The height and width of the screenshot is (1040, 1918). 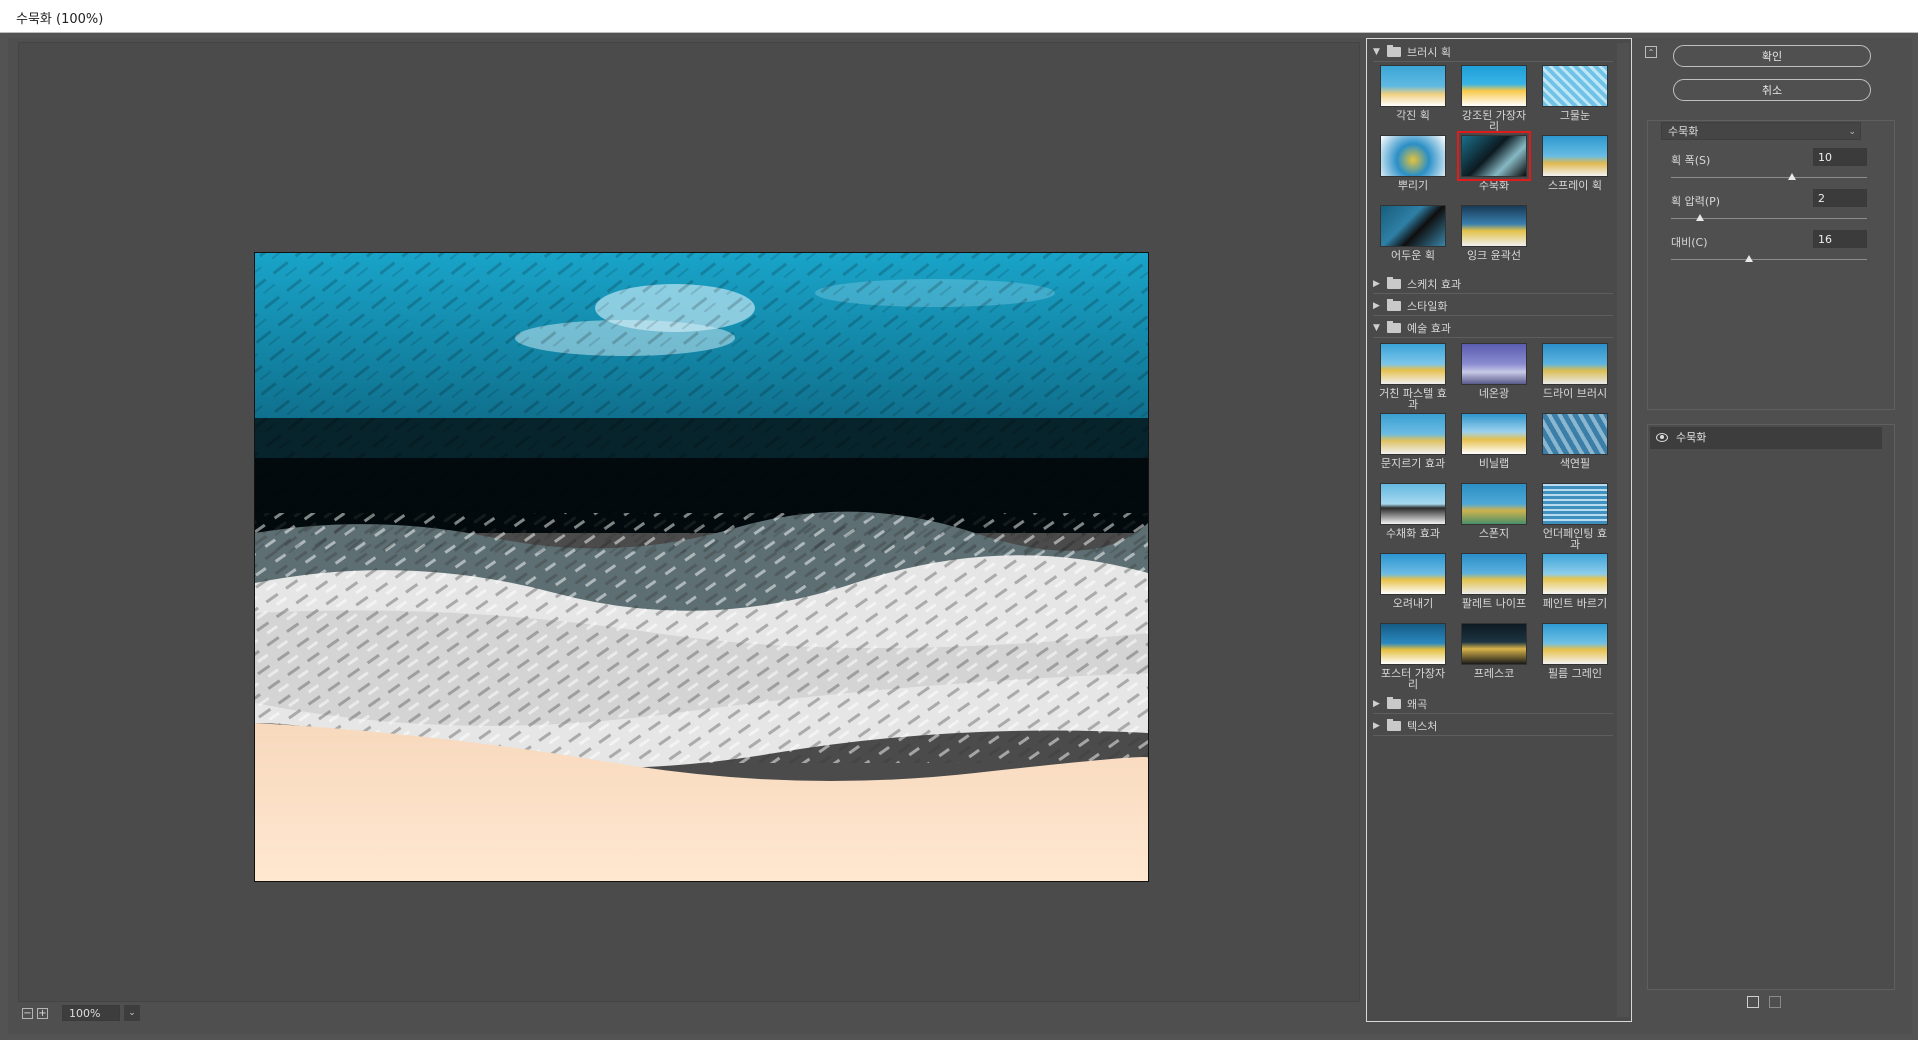 I want to click on zoom-out-icon: −, so click(x=27, y=1013).